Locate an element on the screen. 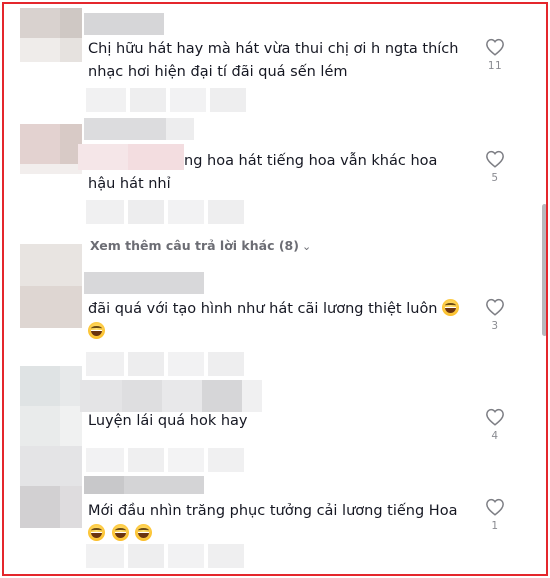 This screenshot has height=578, width=550. like-button: 4 is located at coordinates (495, 425).